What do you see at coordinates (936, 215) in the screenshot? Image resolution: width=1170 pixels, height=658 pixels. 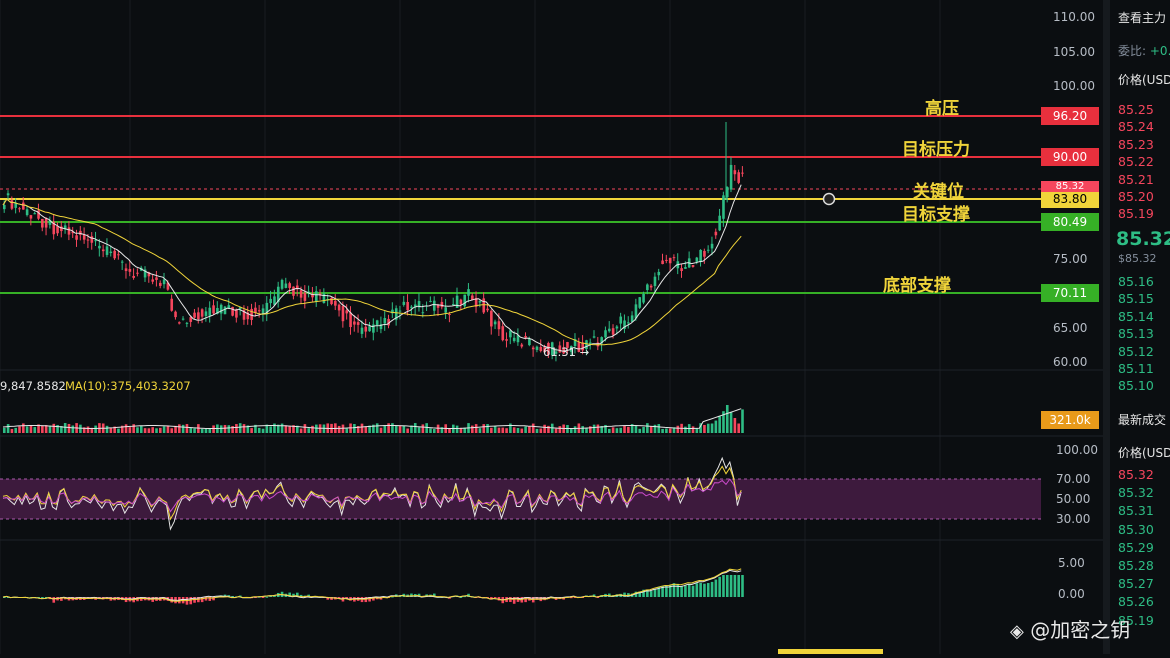 I see `level-target-support-label: 目标支撑` at bounding box center [936, 215].